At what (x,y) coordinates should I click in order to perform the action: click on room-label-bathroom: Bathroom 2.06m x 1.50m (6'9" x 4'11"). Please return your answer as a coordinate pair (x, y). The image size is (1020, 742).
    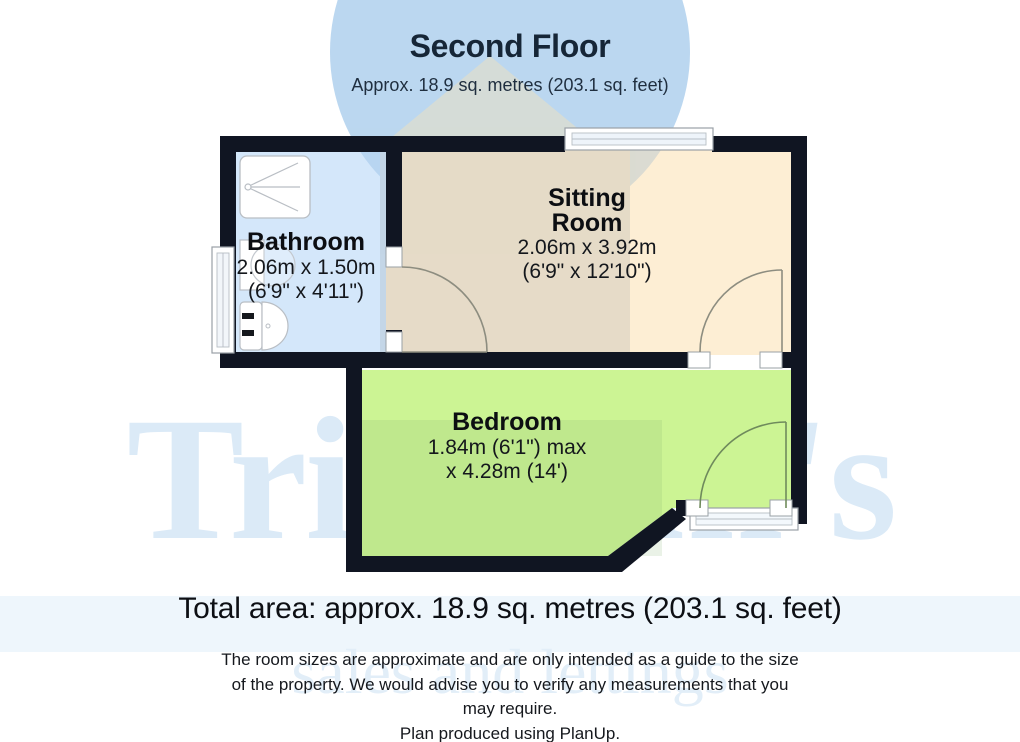
    Looking at the image, I should click on (306, 265).